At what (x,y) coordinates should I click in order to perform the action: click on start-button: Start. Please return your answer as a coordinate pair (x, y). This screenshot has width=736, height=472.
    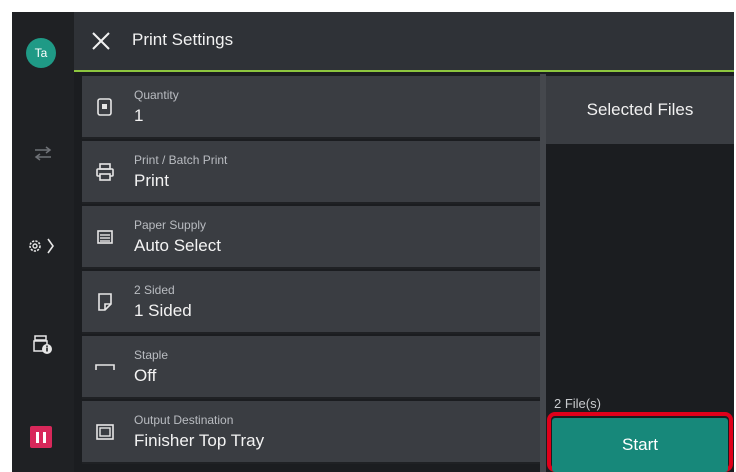
    Looking at the image, I should click on (640, 445).